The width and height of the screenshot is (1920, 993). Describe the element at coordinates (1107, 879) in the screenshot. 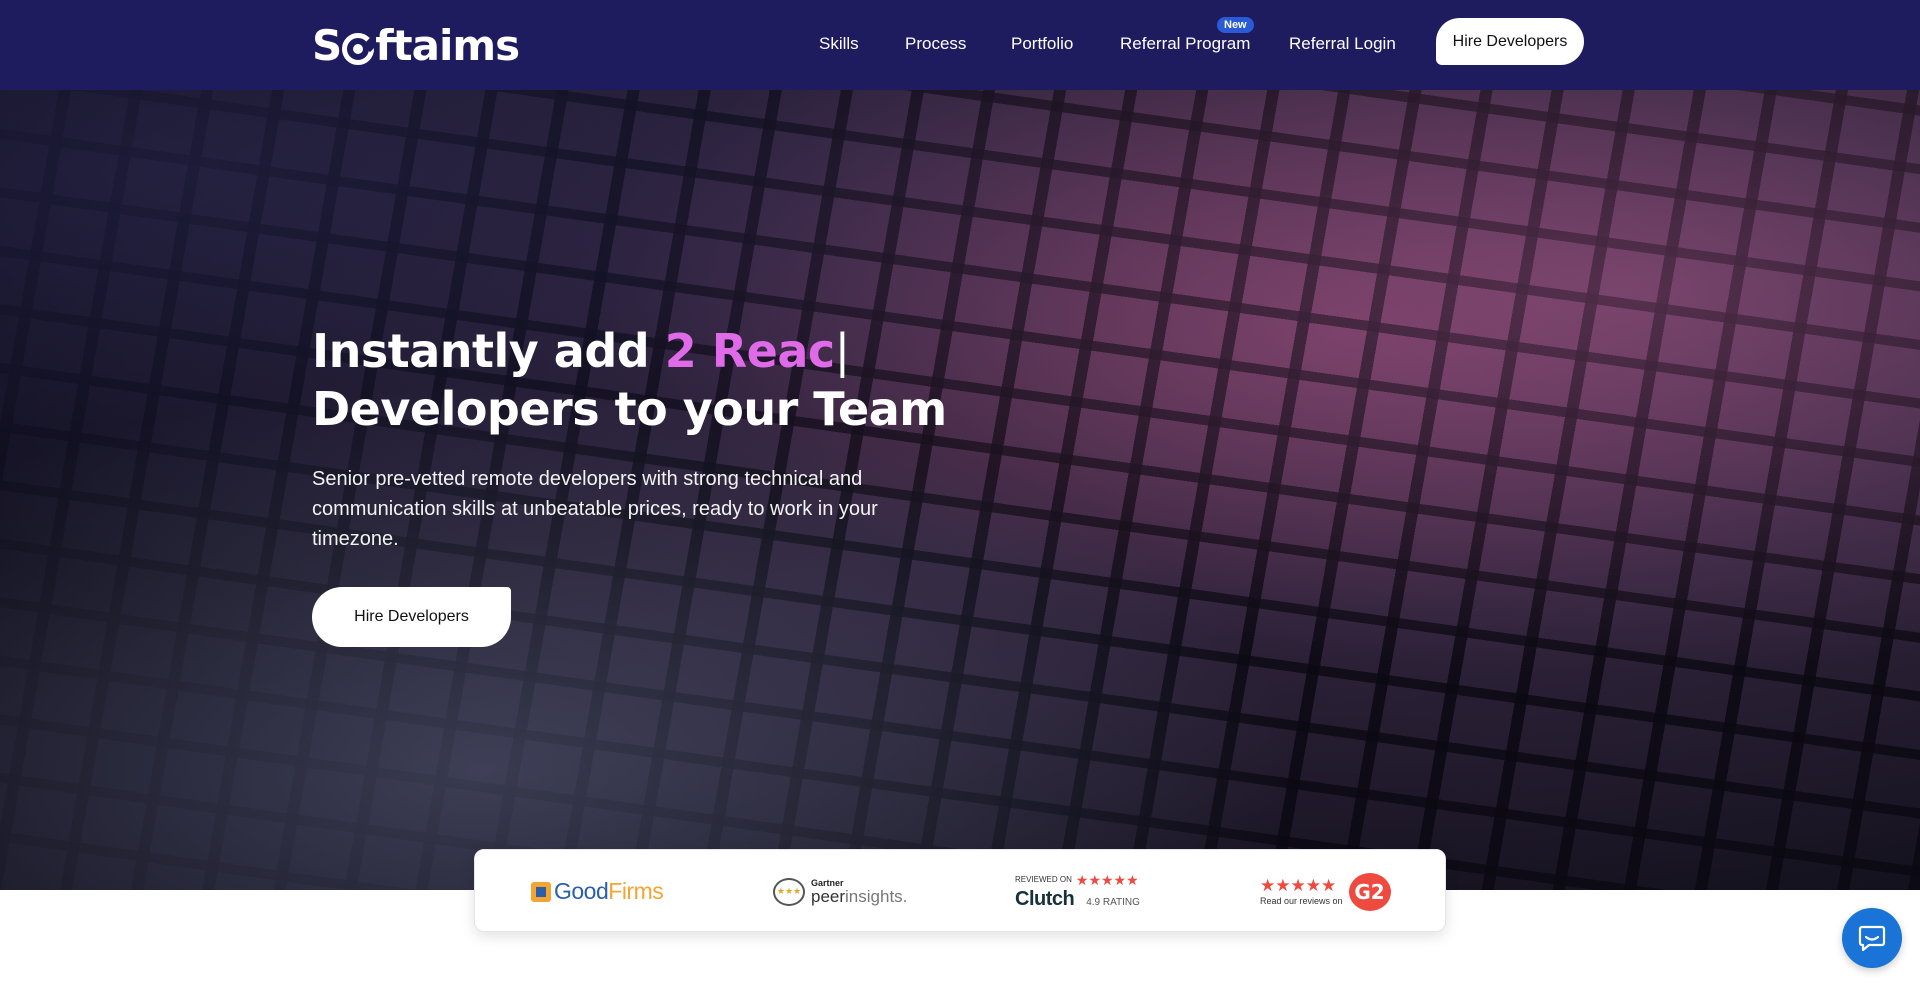

I see `clutch-stars-icon: ★★★★★` at that location.